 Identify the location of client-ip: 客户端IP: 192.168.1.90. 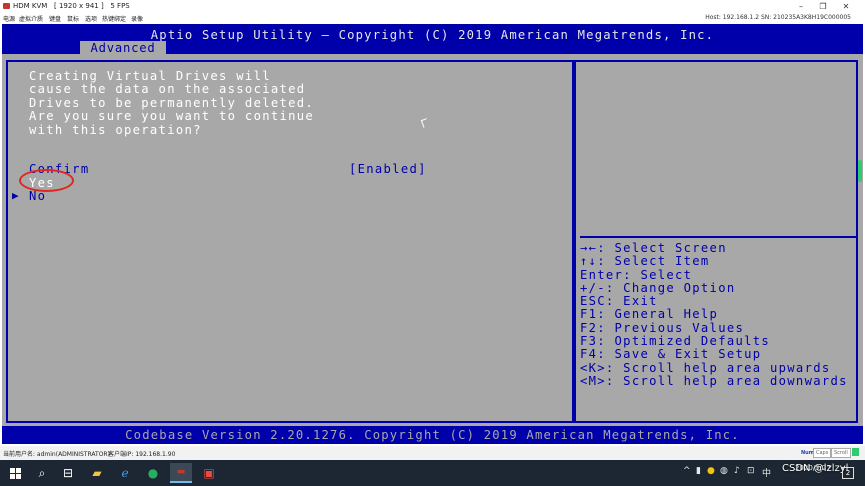
(142, 454).